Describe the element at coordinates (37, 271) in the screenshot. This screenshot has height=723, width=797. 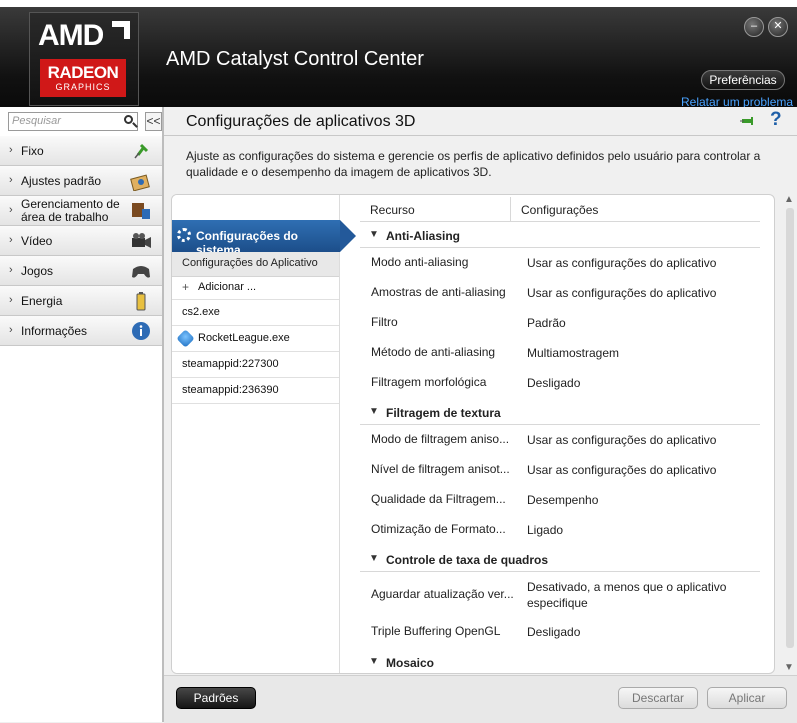
I see `sidebar-item-label: Jogos` at that location.